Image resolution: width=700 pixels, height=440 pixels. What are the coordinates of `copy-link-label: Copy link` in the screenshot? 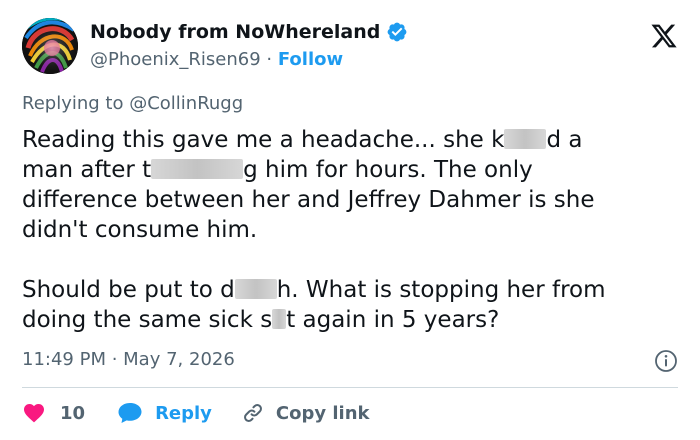 It's located at (322, 413).